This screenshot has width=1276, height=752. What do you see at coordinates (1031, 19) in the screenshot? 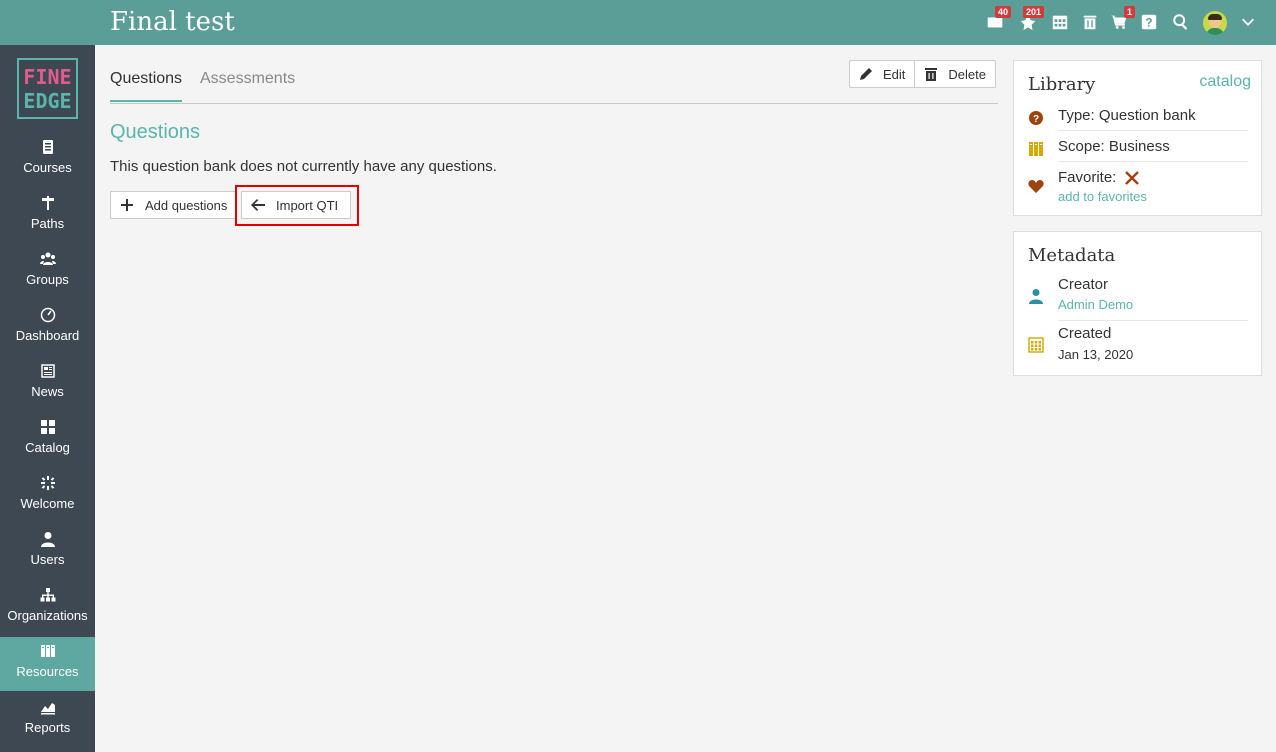
I see `notifications-icon: 201` at bounding box center [1031, 19].